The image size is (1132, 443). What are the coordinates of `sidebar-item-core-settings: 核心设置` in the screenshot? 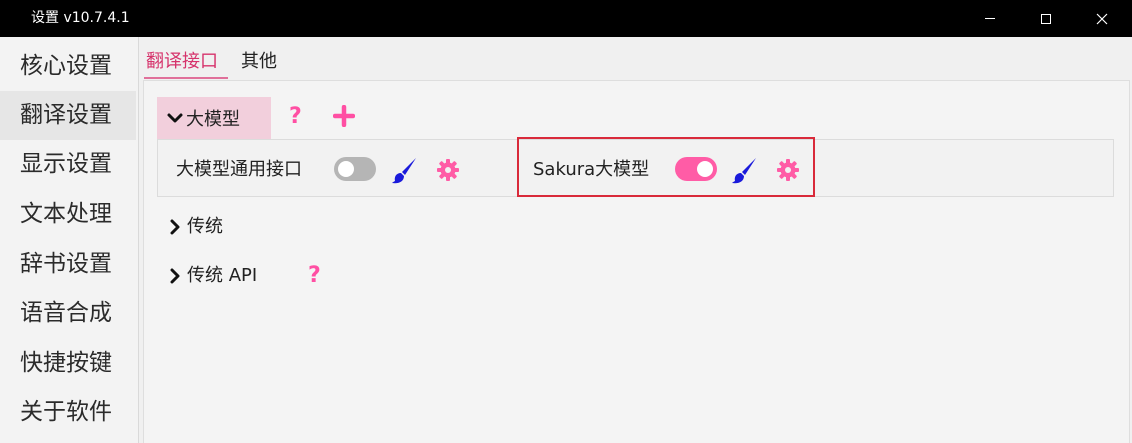 It's located at (68, 66).